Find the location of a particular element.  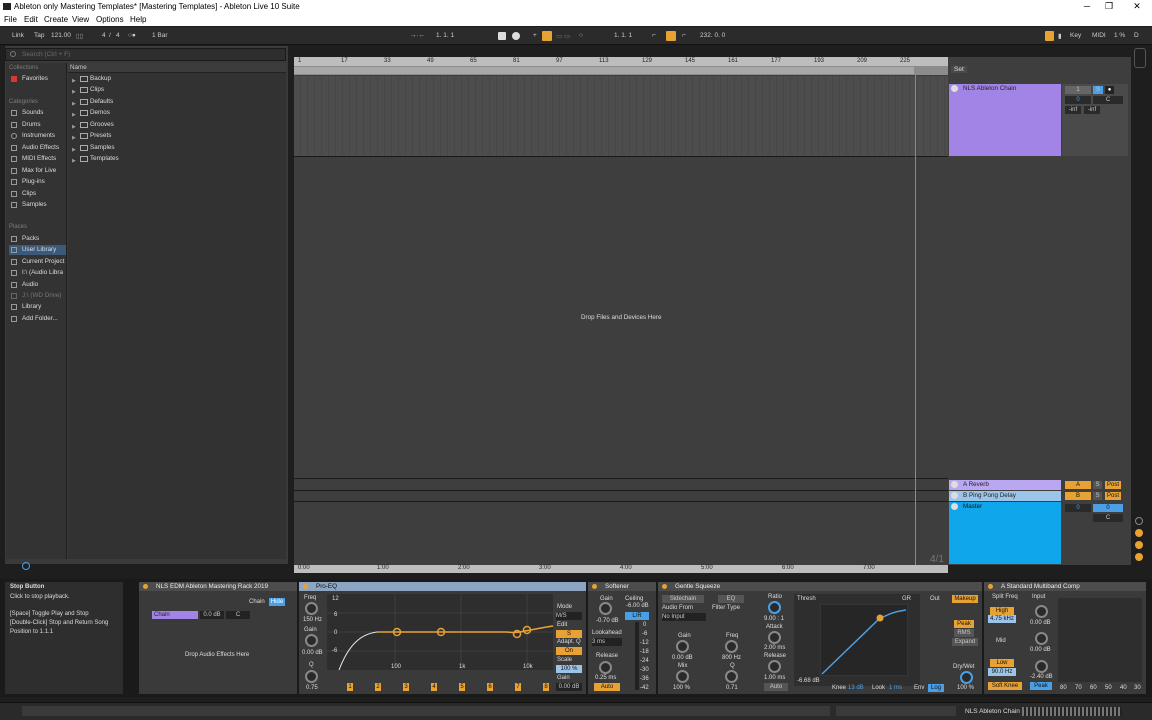

loop-brace-lane is located at coordinates (621, 70).